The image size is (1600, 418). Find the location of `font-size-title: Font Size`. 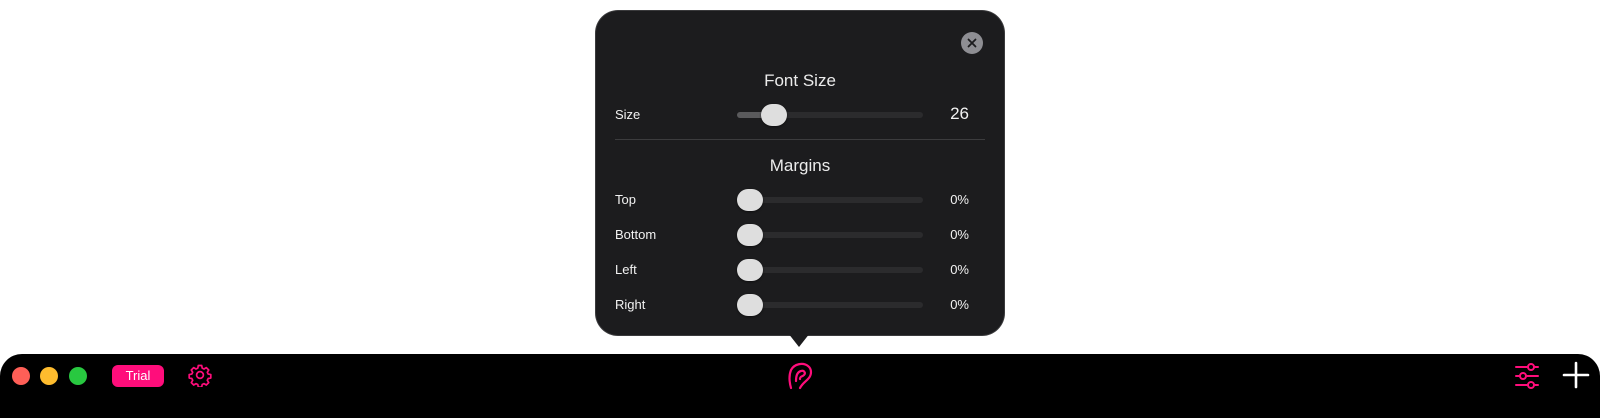

font-size-title: Font Size is located at coordinates (800, 80).